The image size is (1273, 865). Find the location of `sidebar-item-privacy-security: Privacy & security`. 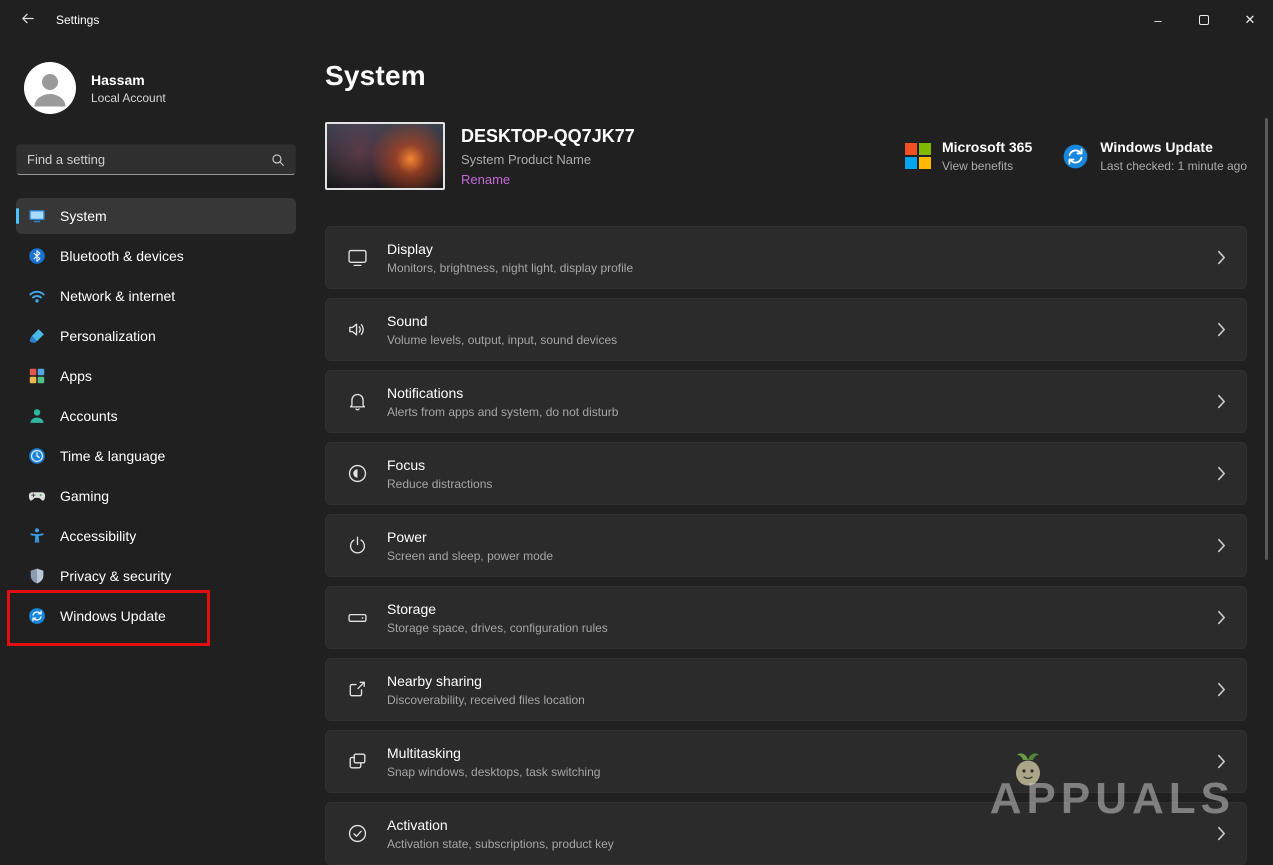

sidebar-item-privacy-security: Privacy & security is located at coordinates (156, 576).